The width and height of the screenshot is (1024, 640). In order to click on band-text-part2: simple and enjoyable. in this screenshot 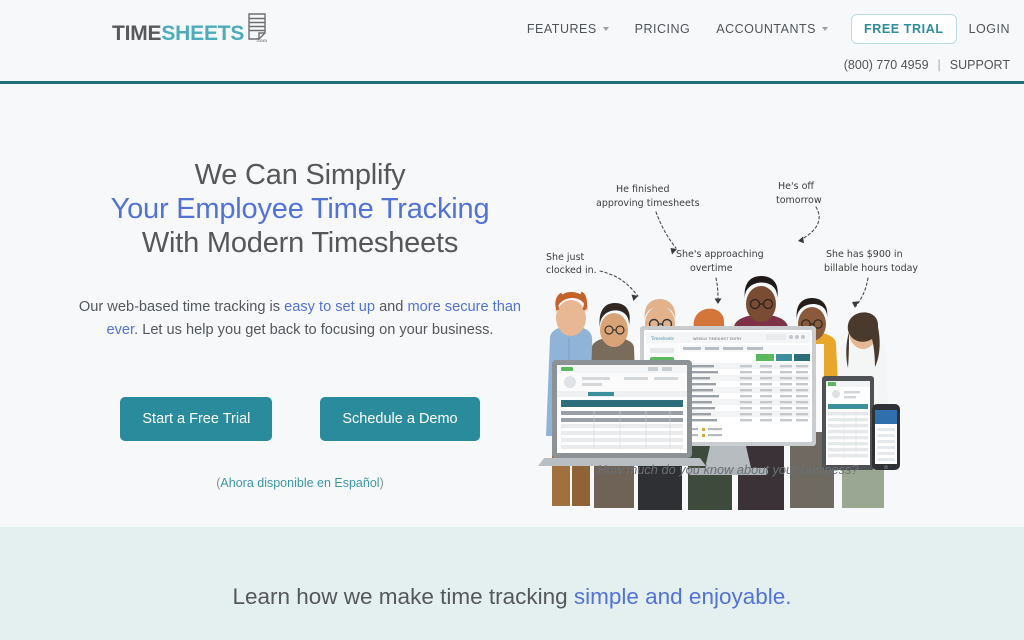, I will do `click(683, 596)`.